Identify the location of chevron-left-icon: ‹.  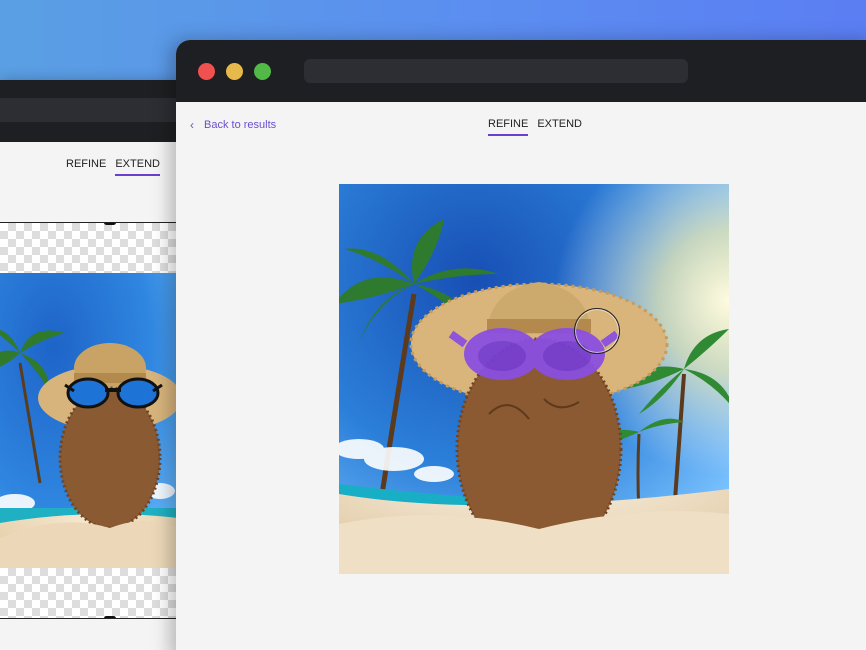
(192, 125).